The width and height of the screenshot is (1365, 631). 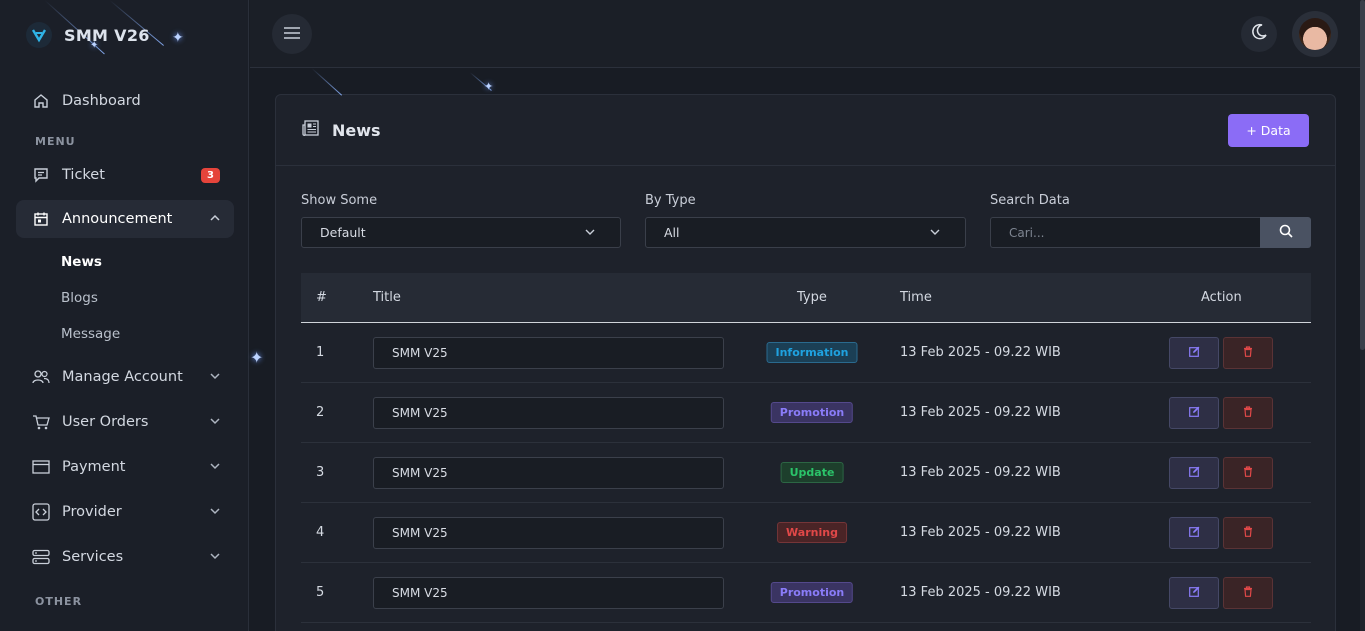 I want to click on menu-toggle-button, so click(x=292, y=34).